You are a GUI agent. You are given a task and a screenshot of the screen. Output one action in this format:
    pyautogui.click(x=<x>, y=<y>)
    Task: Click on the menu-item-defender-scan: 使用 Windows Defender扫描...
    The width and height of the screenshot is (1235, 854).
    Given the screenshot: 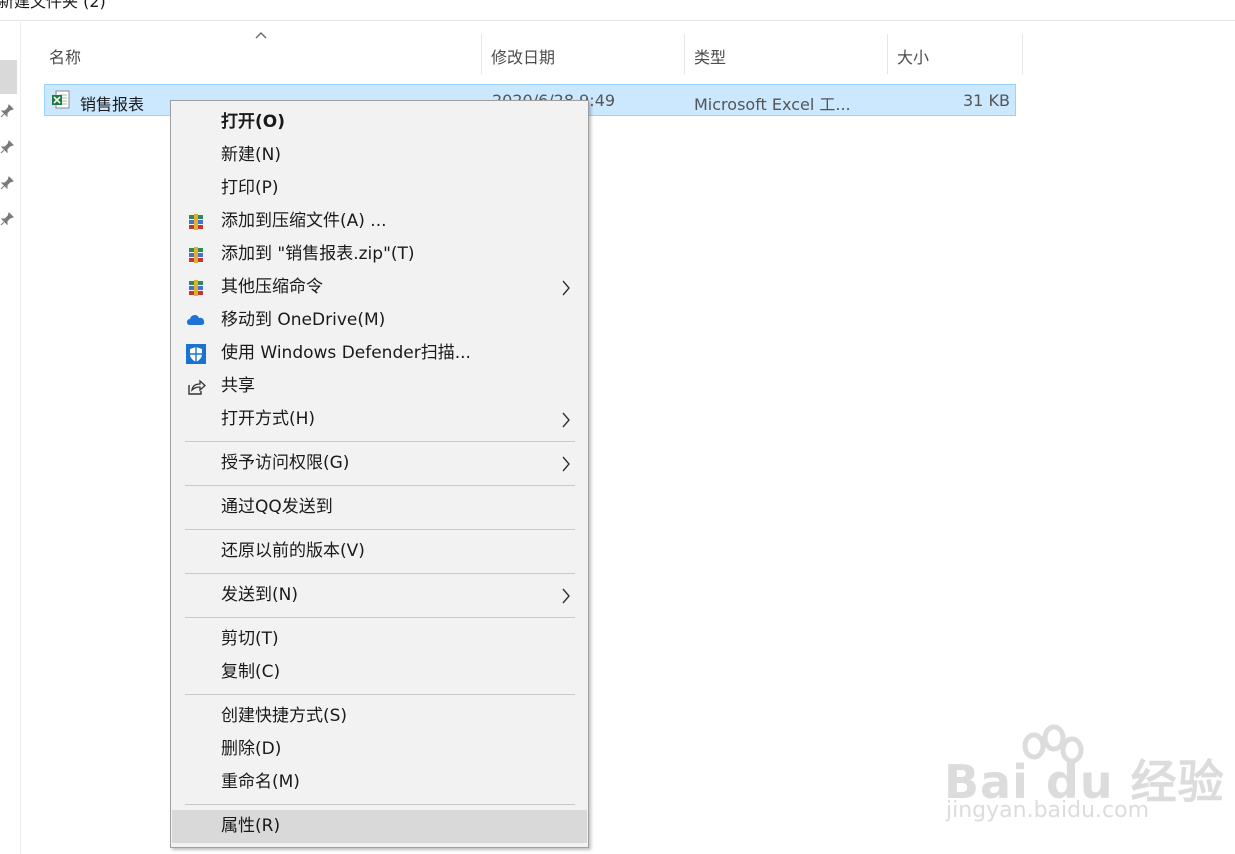 What is the action you would take?
    pyautogui.click(x=379, y=353)
    